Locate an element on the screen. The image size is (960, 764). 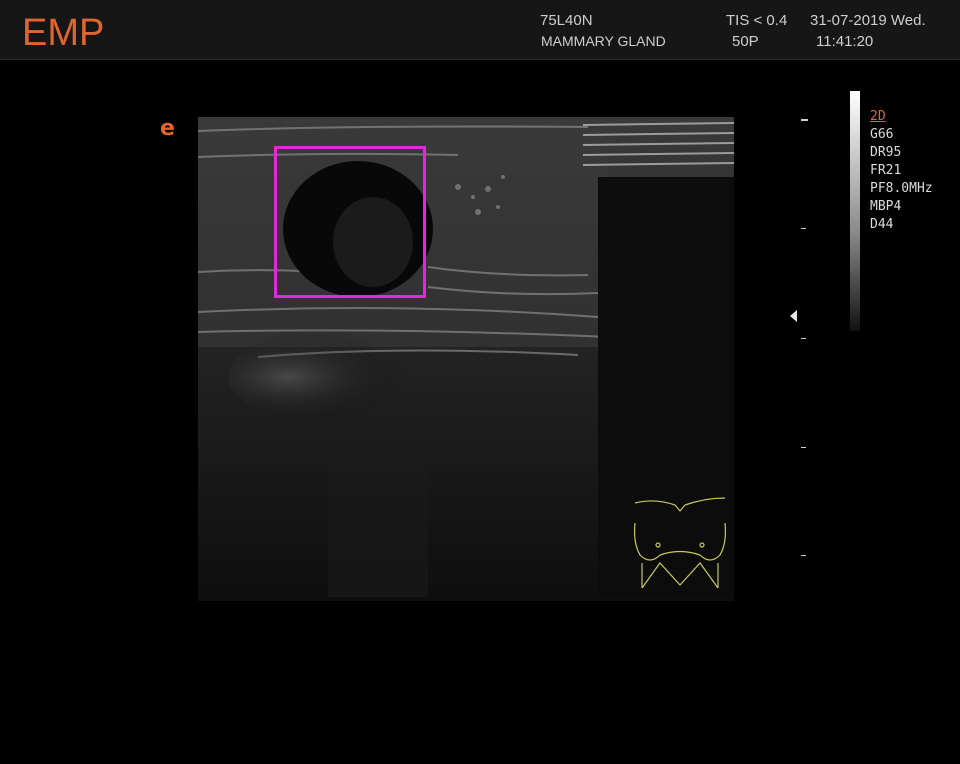
e-icon: e is located at coordinates (167, 128).